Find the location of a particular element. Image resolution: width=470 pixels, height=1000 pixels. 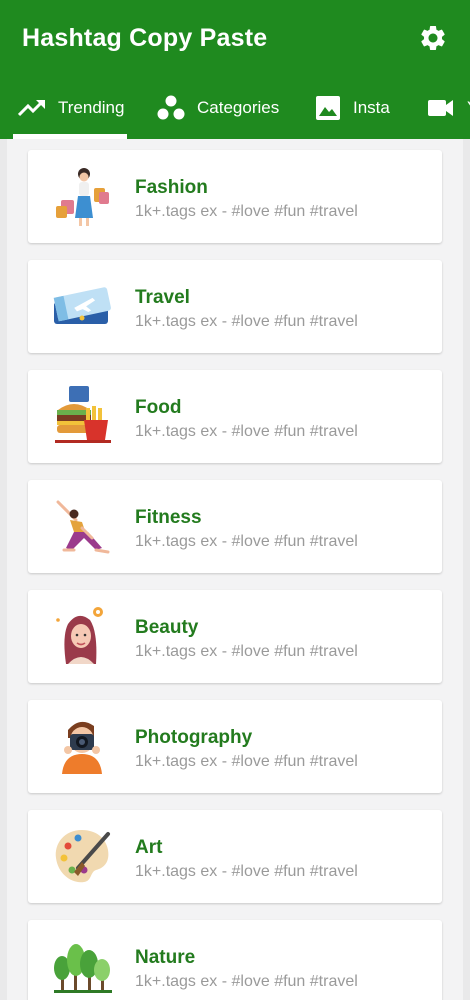

category-title: Photography is located at coordinates (194, 737).